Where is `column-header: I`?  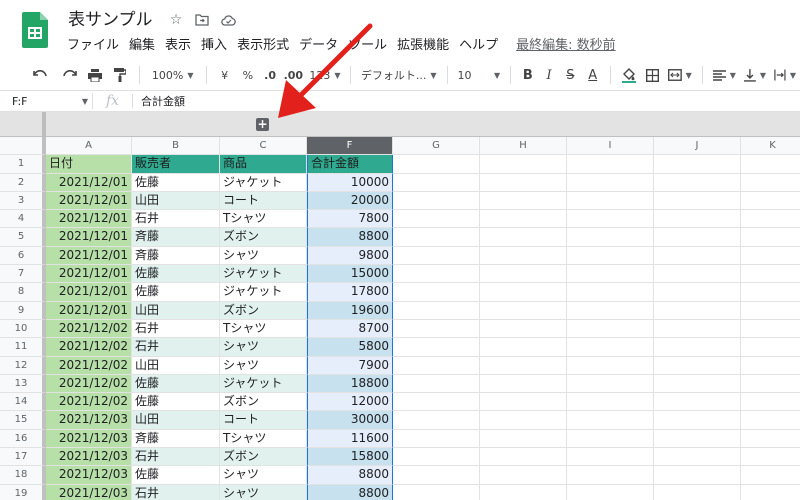 column-header: I is located at coordinates (610, 146).